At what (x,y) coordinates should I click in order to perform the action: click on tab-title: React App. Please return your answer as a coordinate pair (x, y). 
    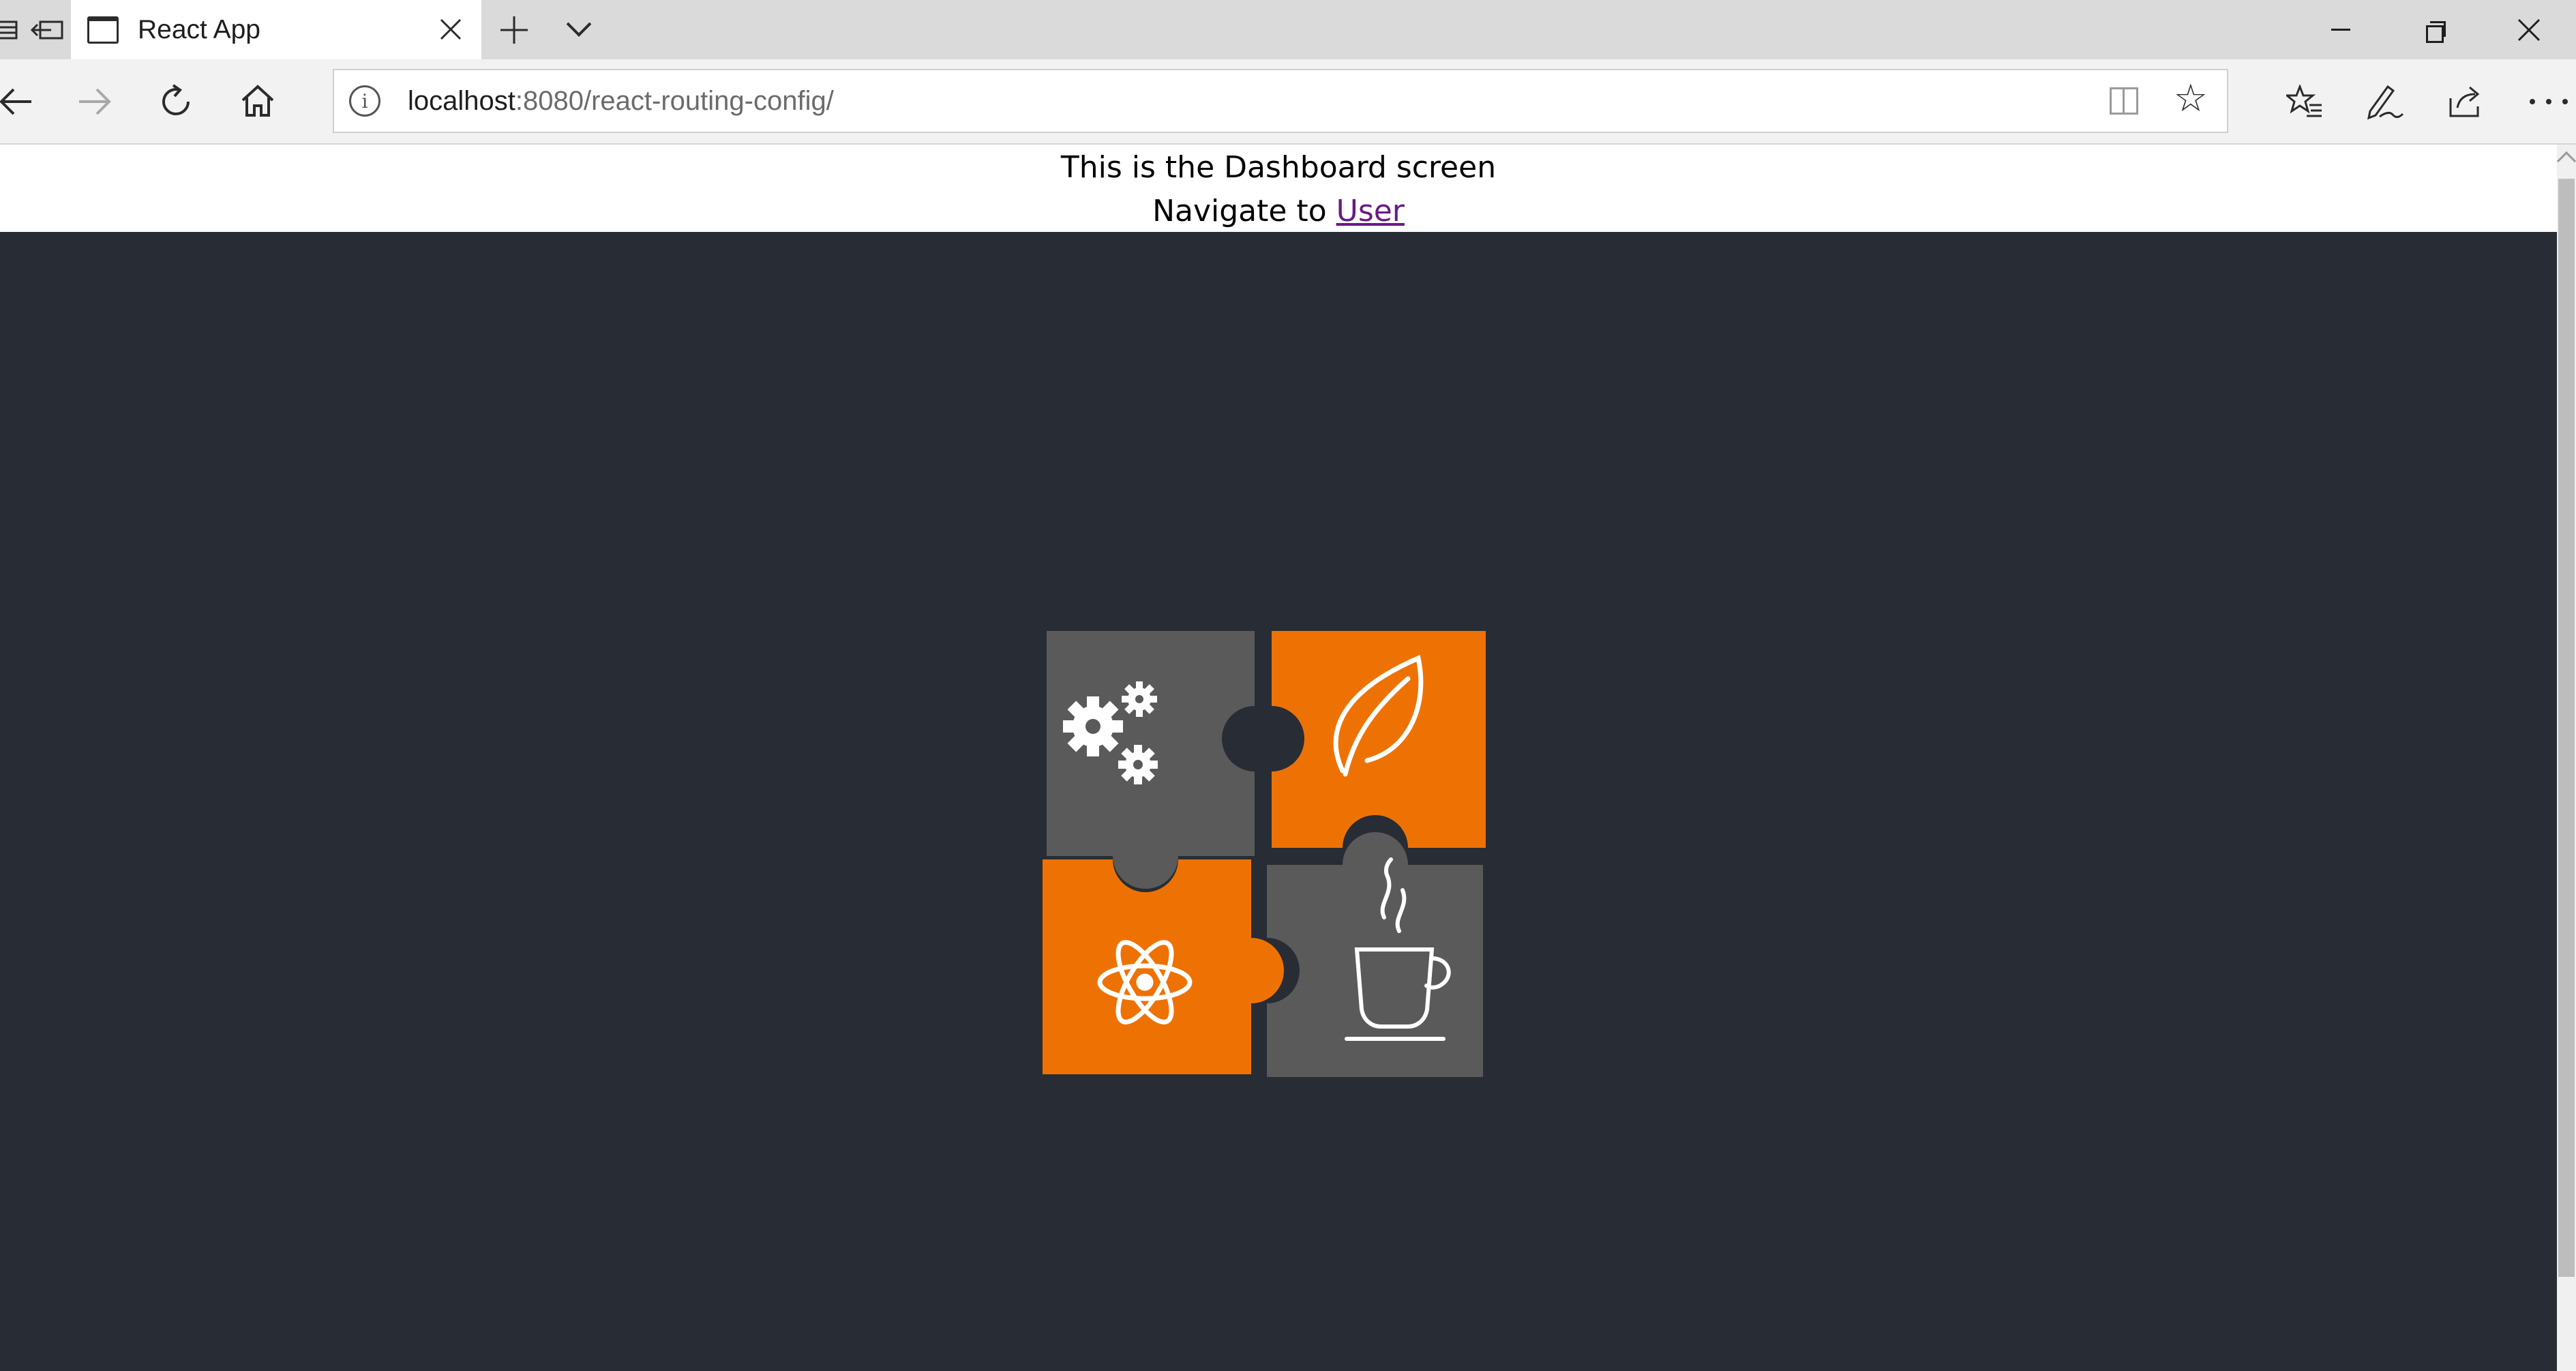
    Looking at the image, I should click on (199, 29).